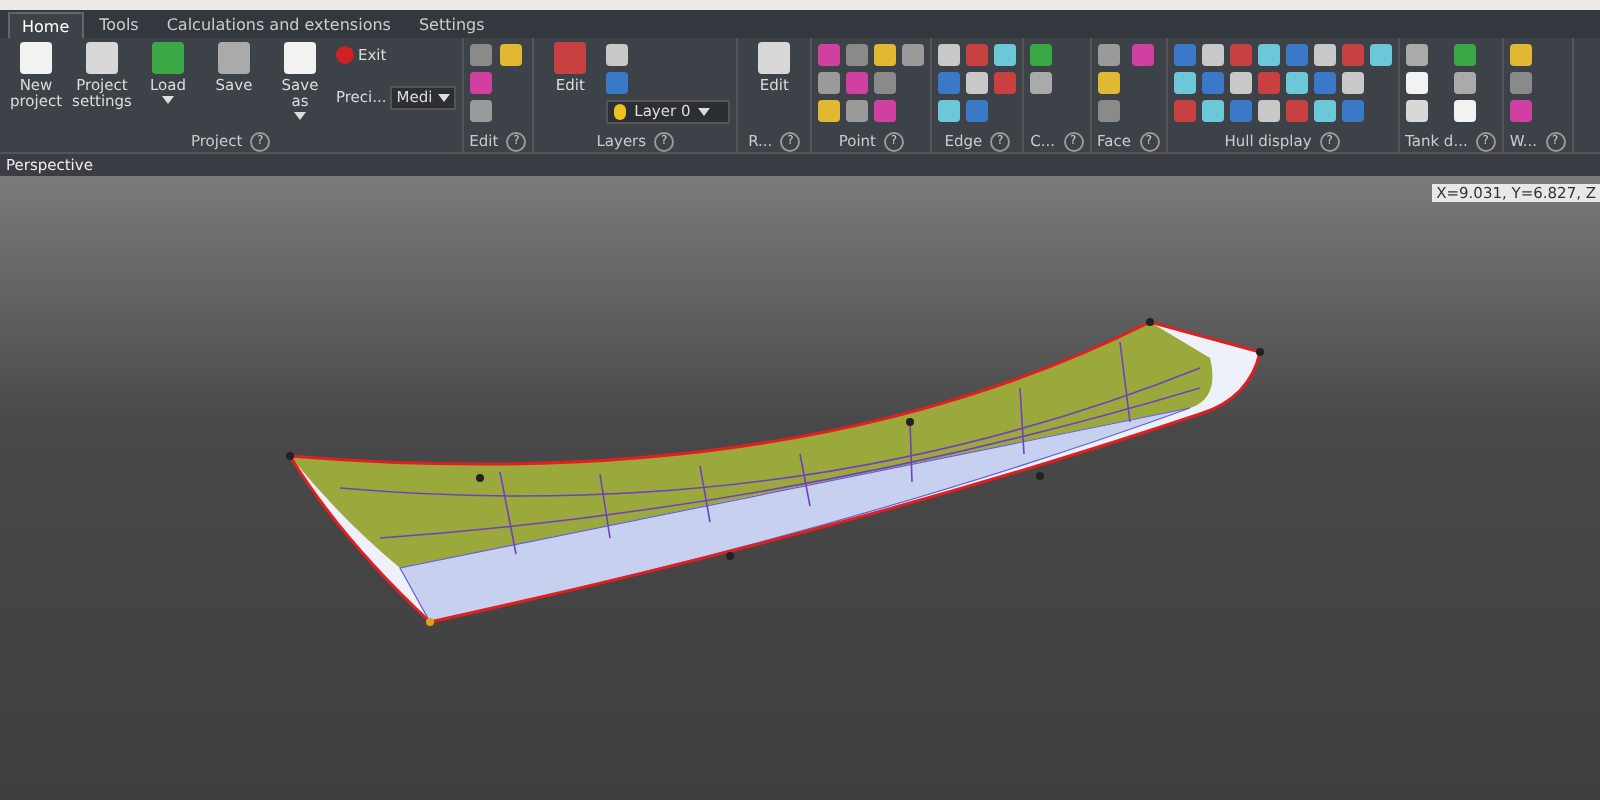 This screenshot has height=800, width=1600. What do you see at coordinates (278, 25) in the screenshot?
I see `ribbon-tab: Calculations and extensions` at bounding box center [278, 25].